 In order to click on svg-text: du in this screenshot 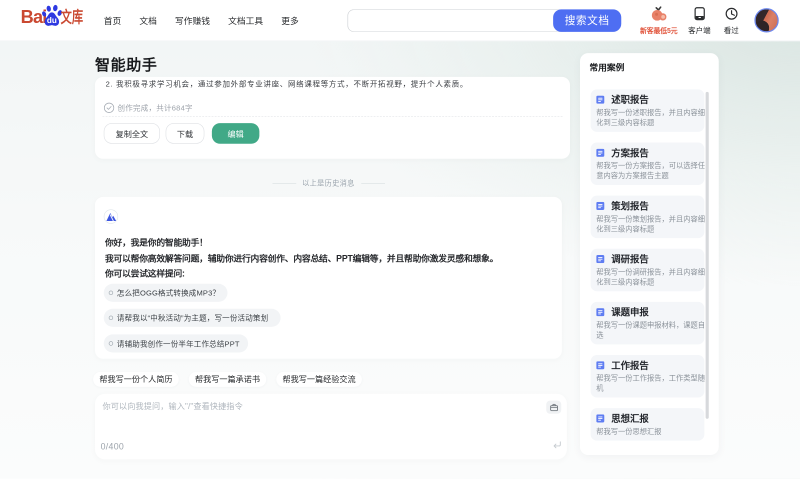, I will do `click(52, 20)`.